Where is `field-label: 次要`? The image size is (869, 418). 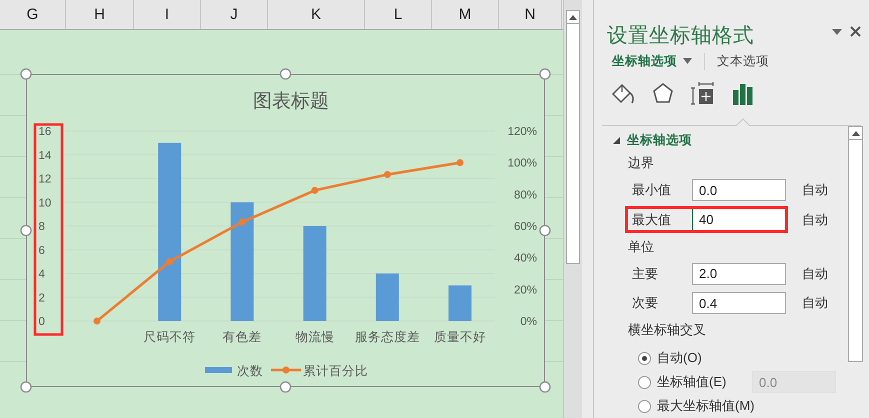
field-label: 次要 is located at coordinates (645, 303).